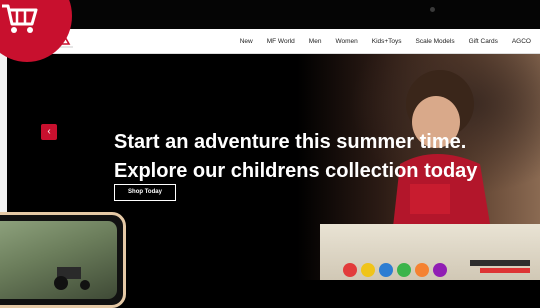 Image resolution: width=540 pixels, height=308 pixels. What do you see at coordinates (315, 41) in the screenshot?
I see `nav-item-men: Men` at bounding box center [315, 41].